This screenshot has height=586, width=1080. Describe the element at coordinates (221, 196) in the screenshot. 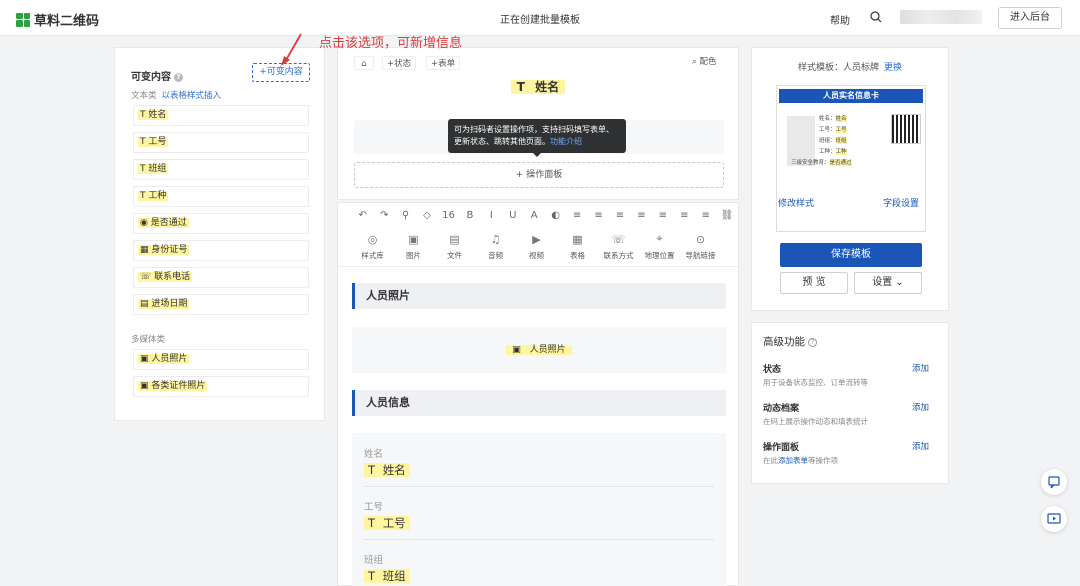

I see `variable-item: T 工种` at that location.